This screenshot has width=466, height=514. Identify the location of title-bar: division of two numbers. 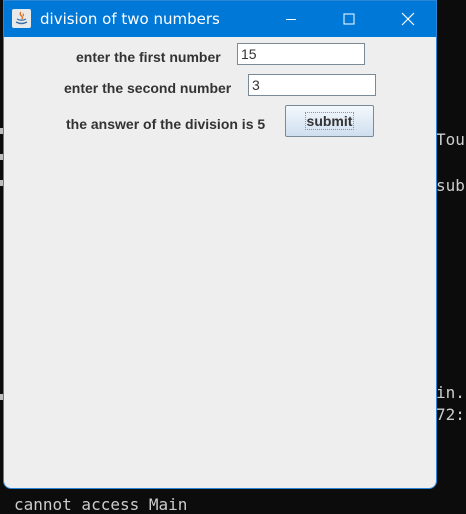
(220, 19).